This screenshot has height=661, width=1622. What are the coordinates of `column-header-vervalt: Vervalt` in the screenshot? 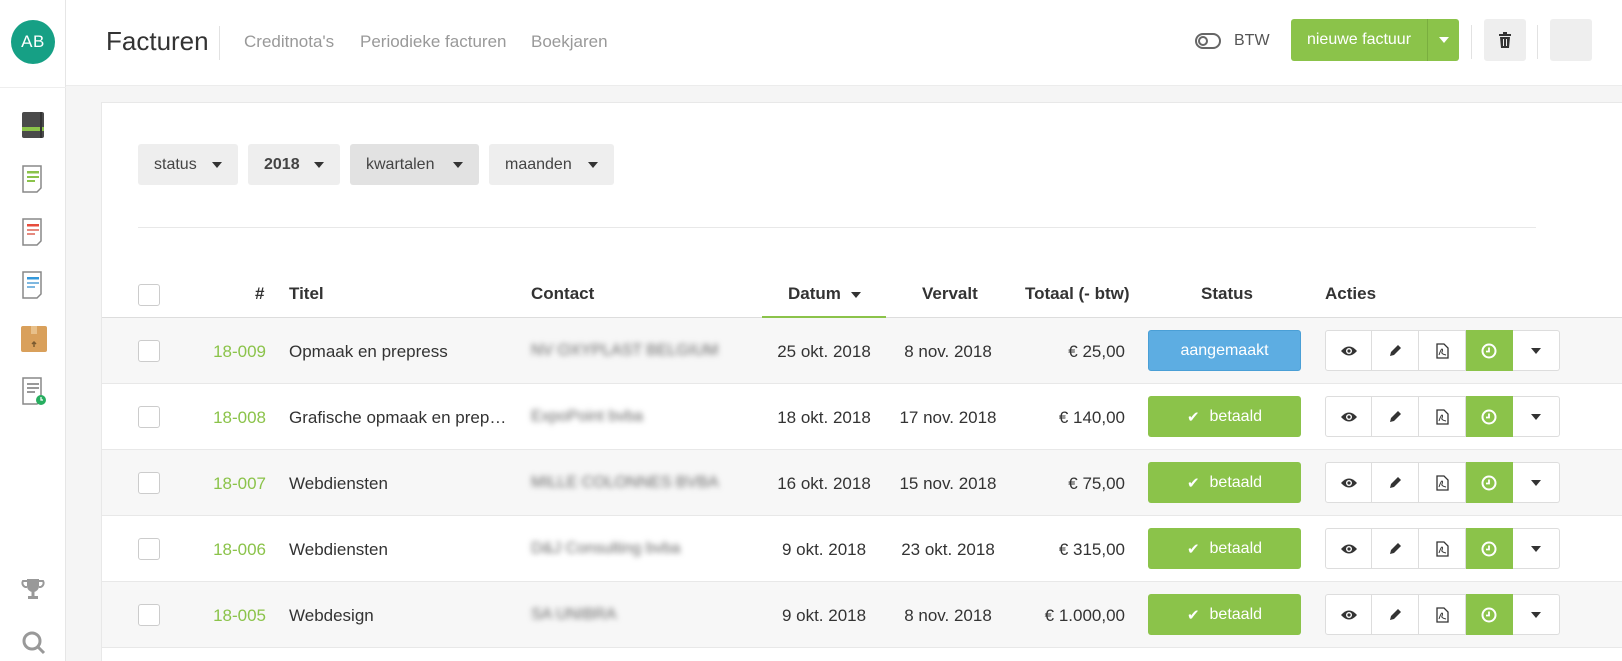 It's located at (950, 294).